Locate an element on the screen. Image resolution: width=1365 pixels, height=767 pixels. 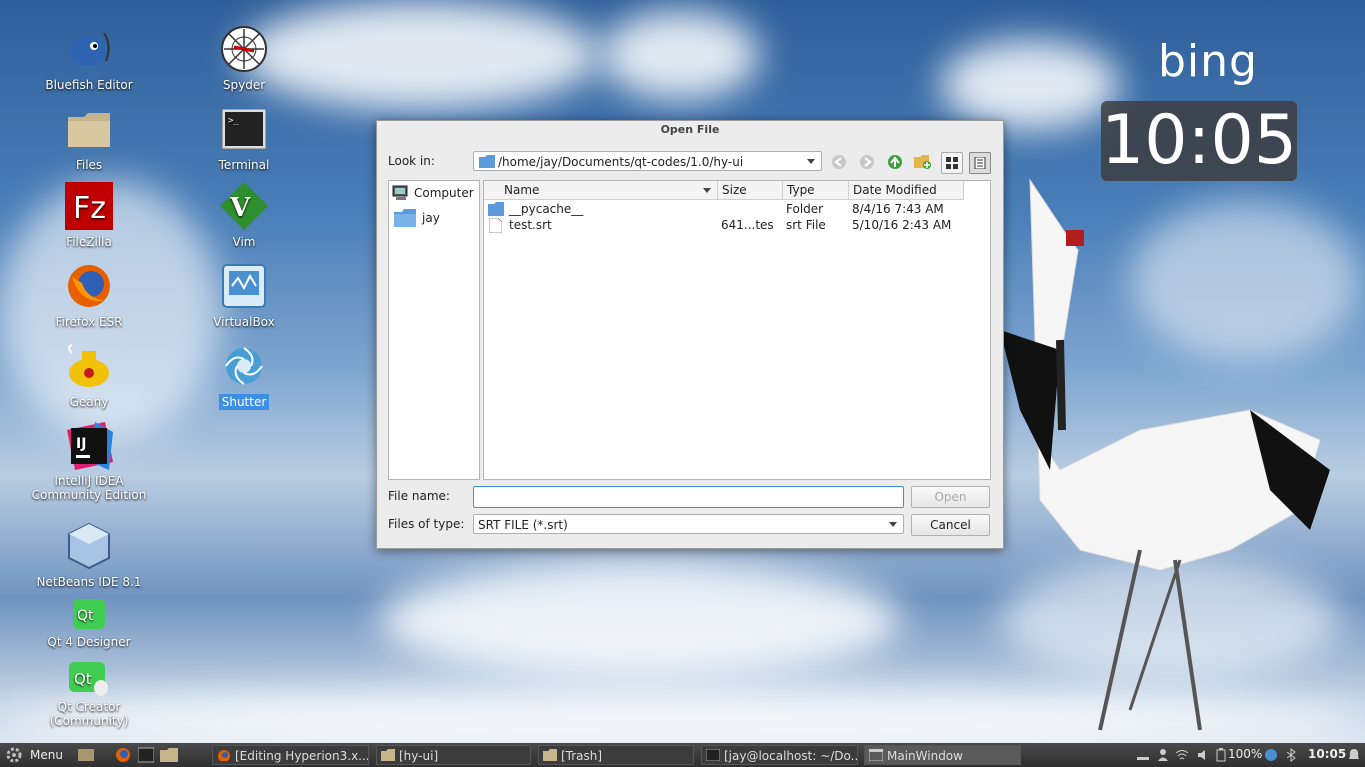
back-button is located at coordinates (839, 162).